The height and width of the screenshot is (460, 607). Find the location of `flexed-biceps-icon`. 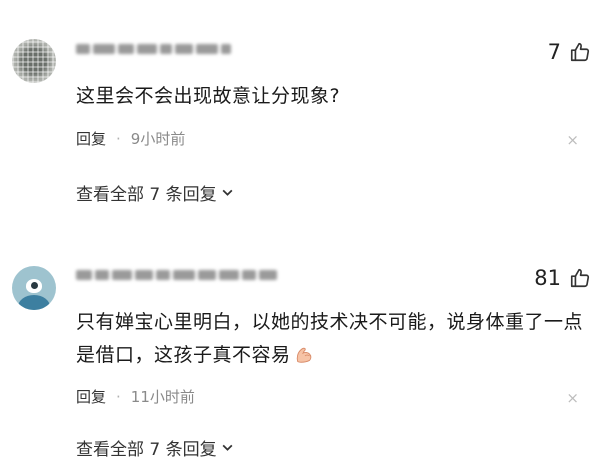

flexed-biceps-icon is located at coordinates (303, 355).